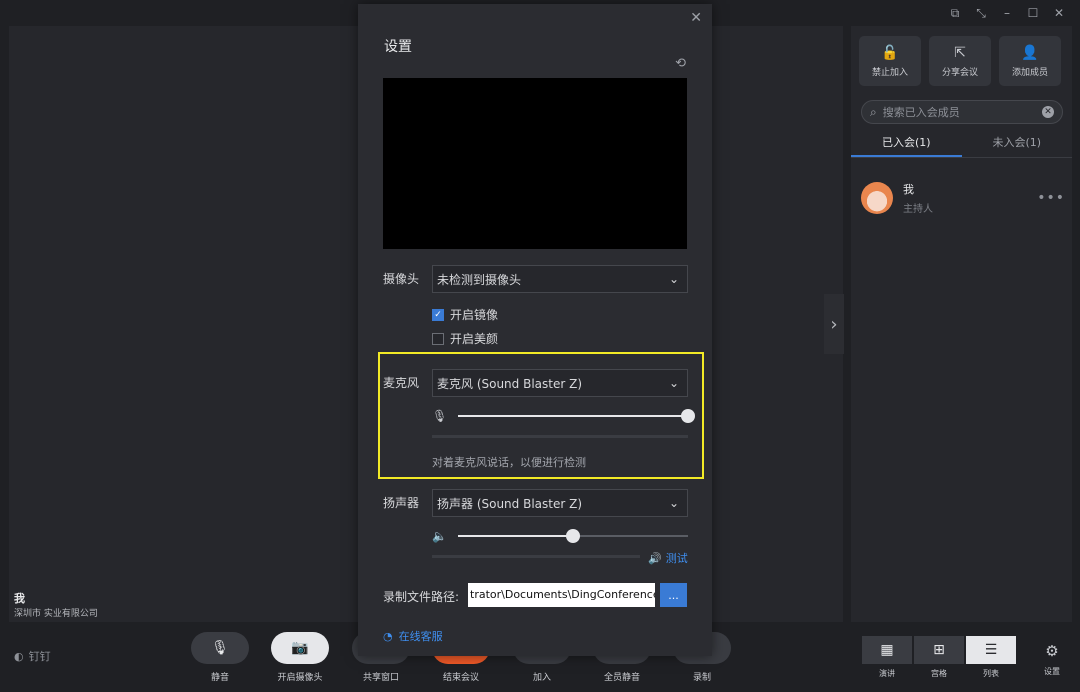 The width and height of the screenshot is (1080, 692). What do you see at coordinates (676, 558) in the screenshot?
I see `speaker-test-label: 测试` at bounding box center [676, 558].